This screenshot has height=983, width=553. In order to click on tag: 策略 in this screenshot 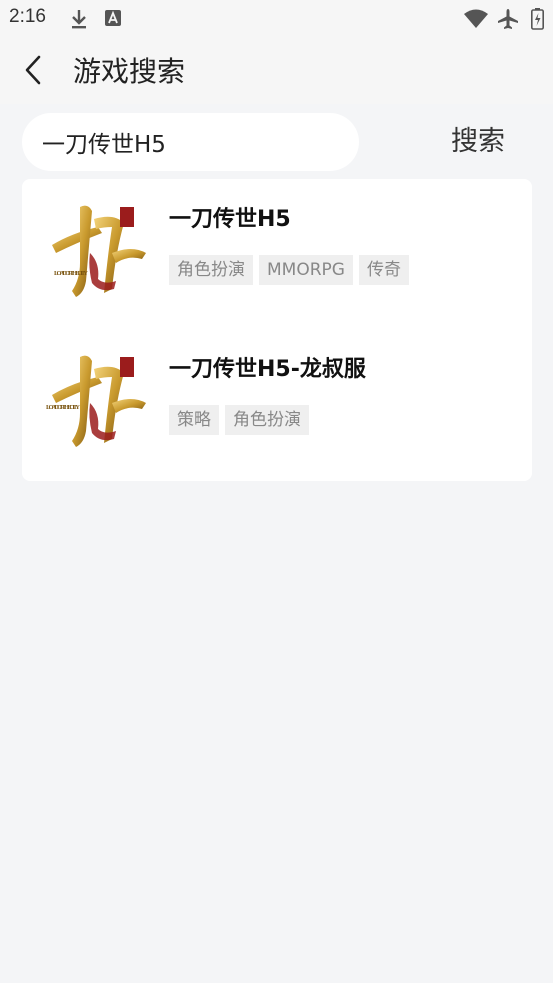, I will do `click(194, 420)`.